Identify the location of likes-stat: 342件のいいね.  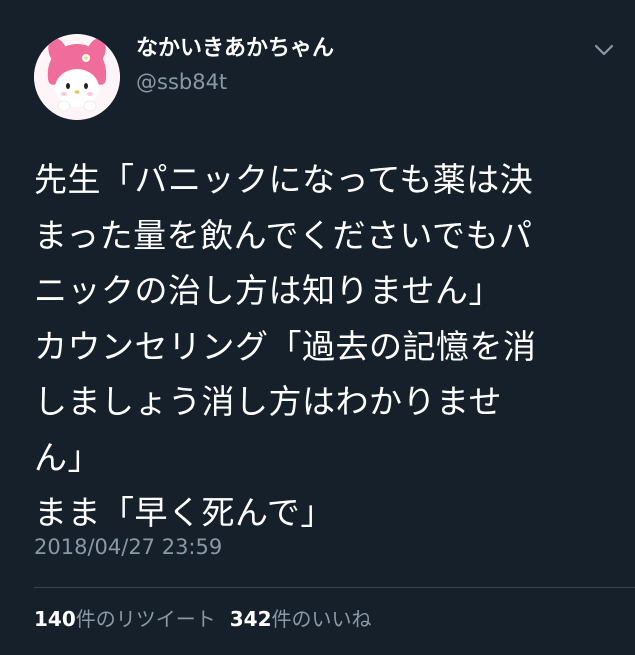
(301, 619).